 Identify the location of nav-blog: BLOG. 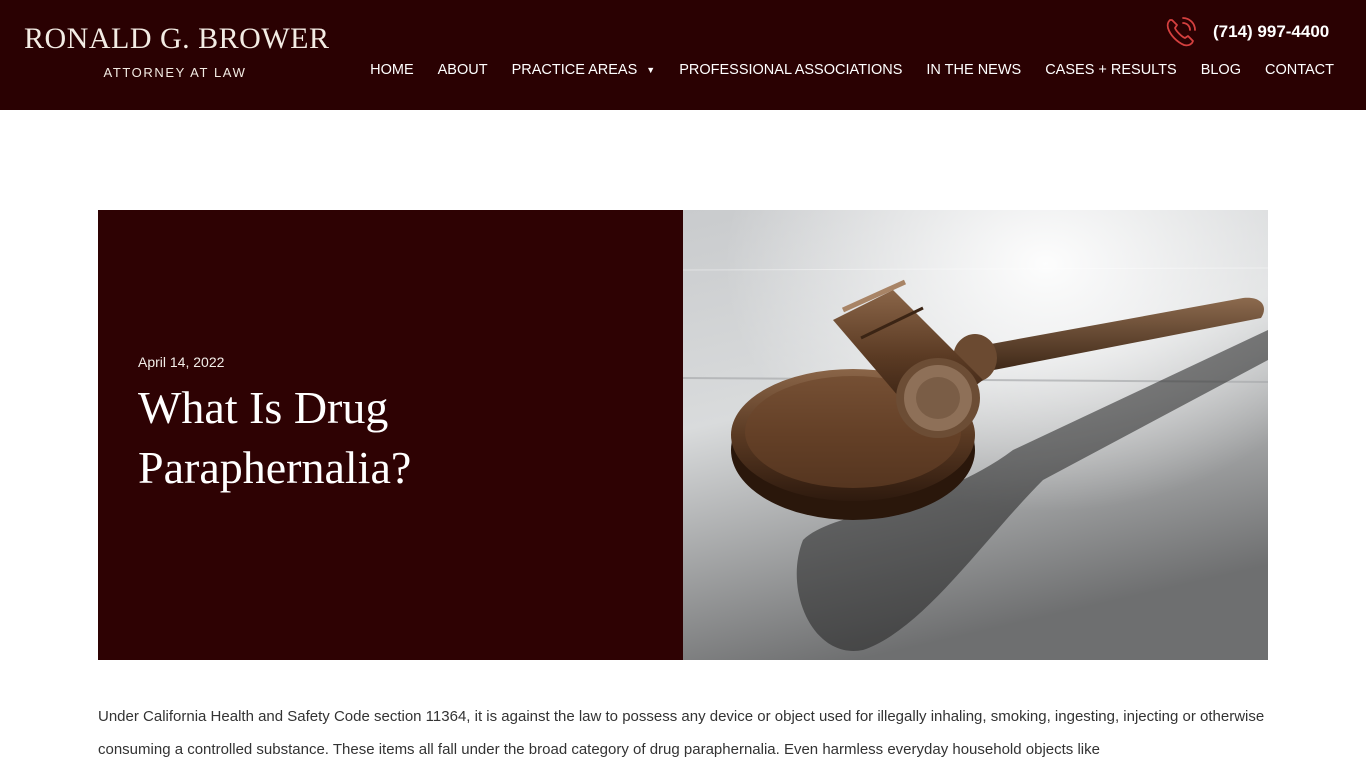
(1221, 70).